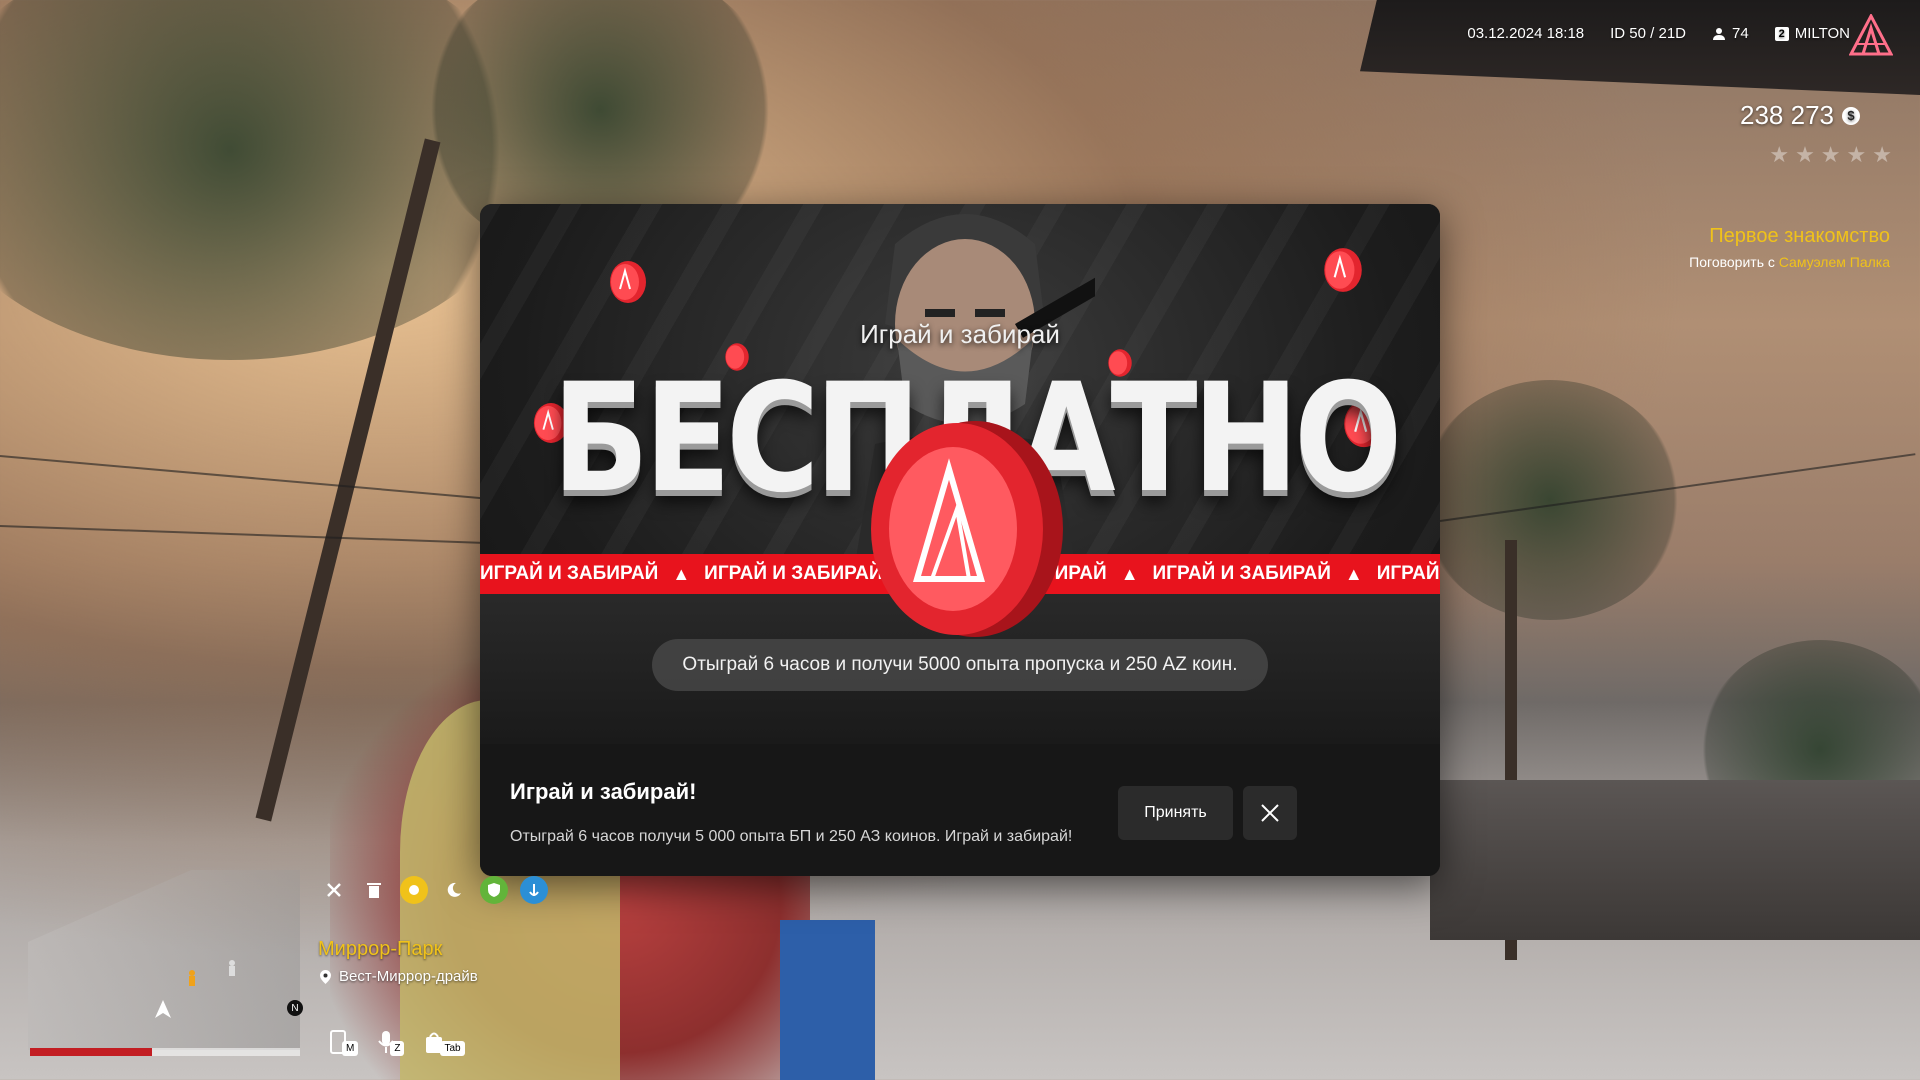 The height and width of the screenshot is (1080, 1920). Describe the element at coordinates (1550, 500) in the screenshot. I see `palm-foliage` at that location.